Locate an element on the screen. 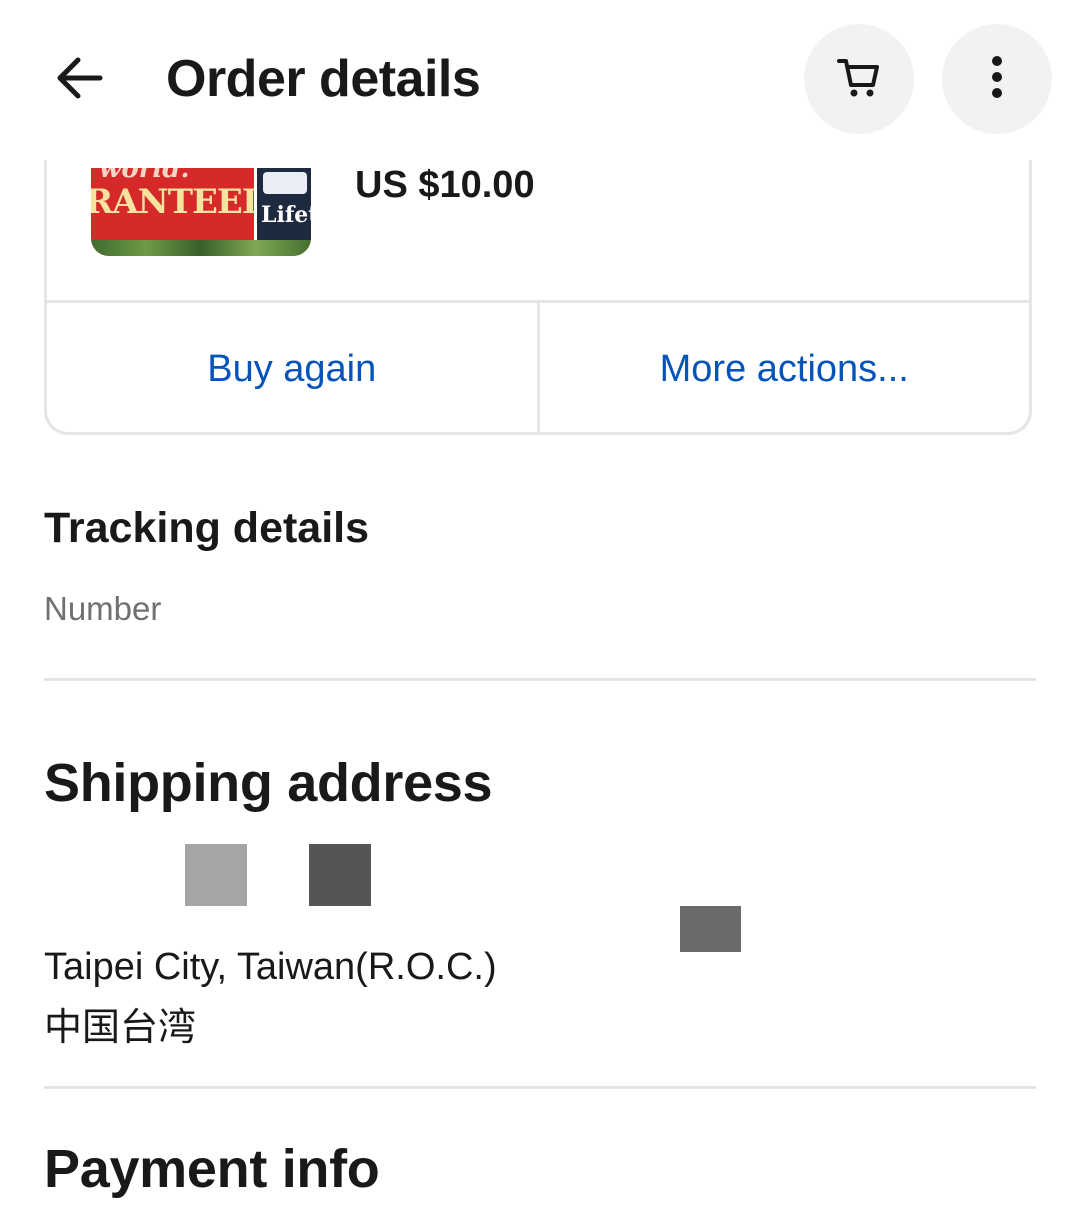 Image resolution: width=1080 pixels, height=1215 pixels. arrow-left-icon is located at coordinates (79, 80).